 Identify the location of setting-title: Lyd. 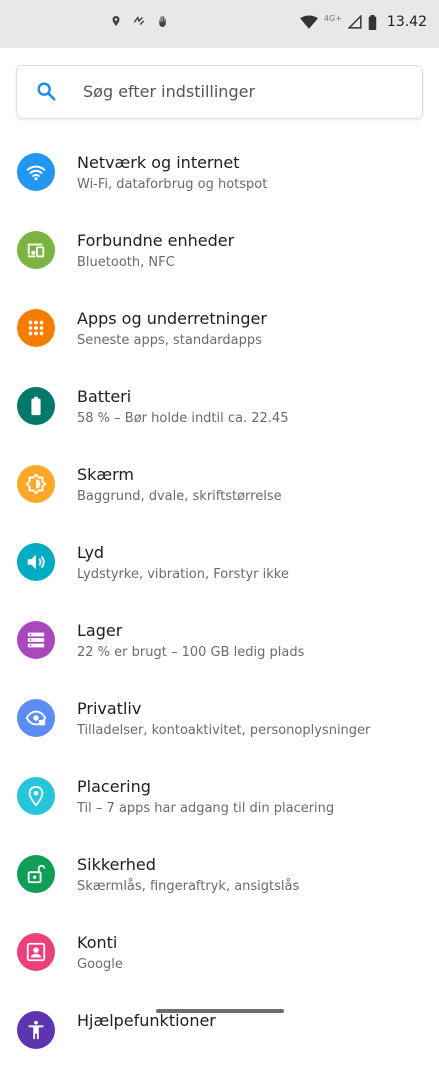
(91, 552).